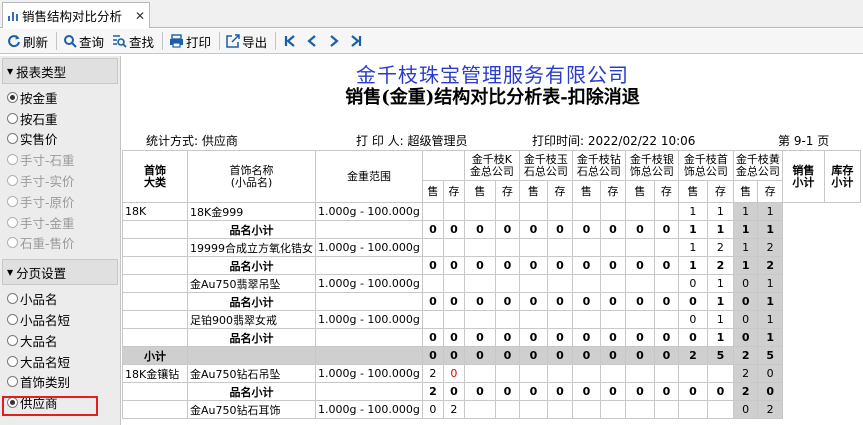  Describe the element at coordinates (770, 409) in the screenshot. I see `cell-stock-total: 2` at that location.